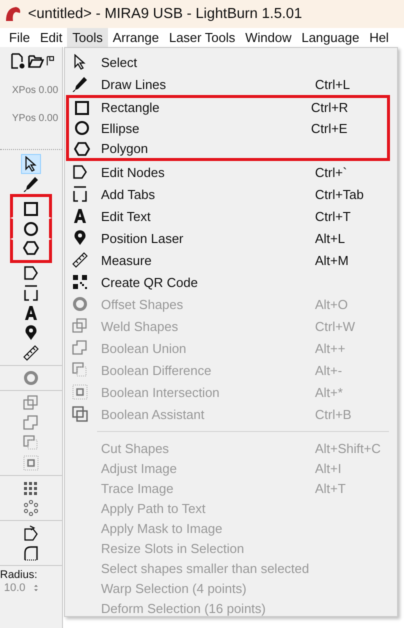 This screenshot has height=628, width=404. I want to click on menu-bar-item: Hel, so click(379, 37).